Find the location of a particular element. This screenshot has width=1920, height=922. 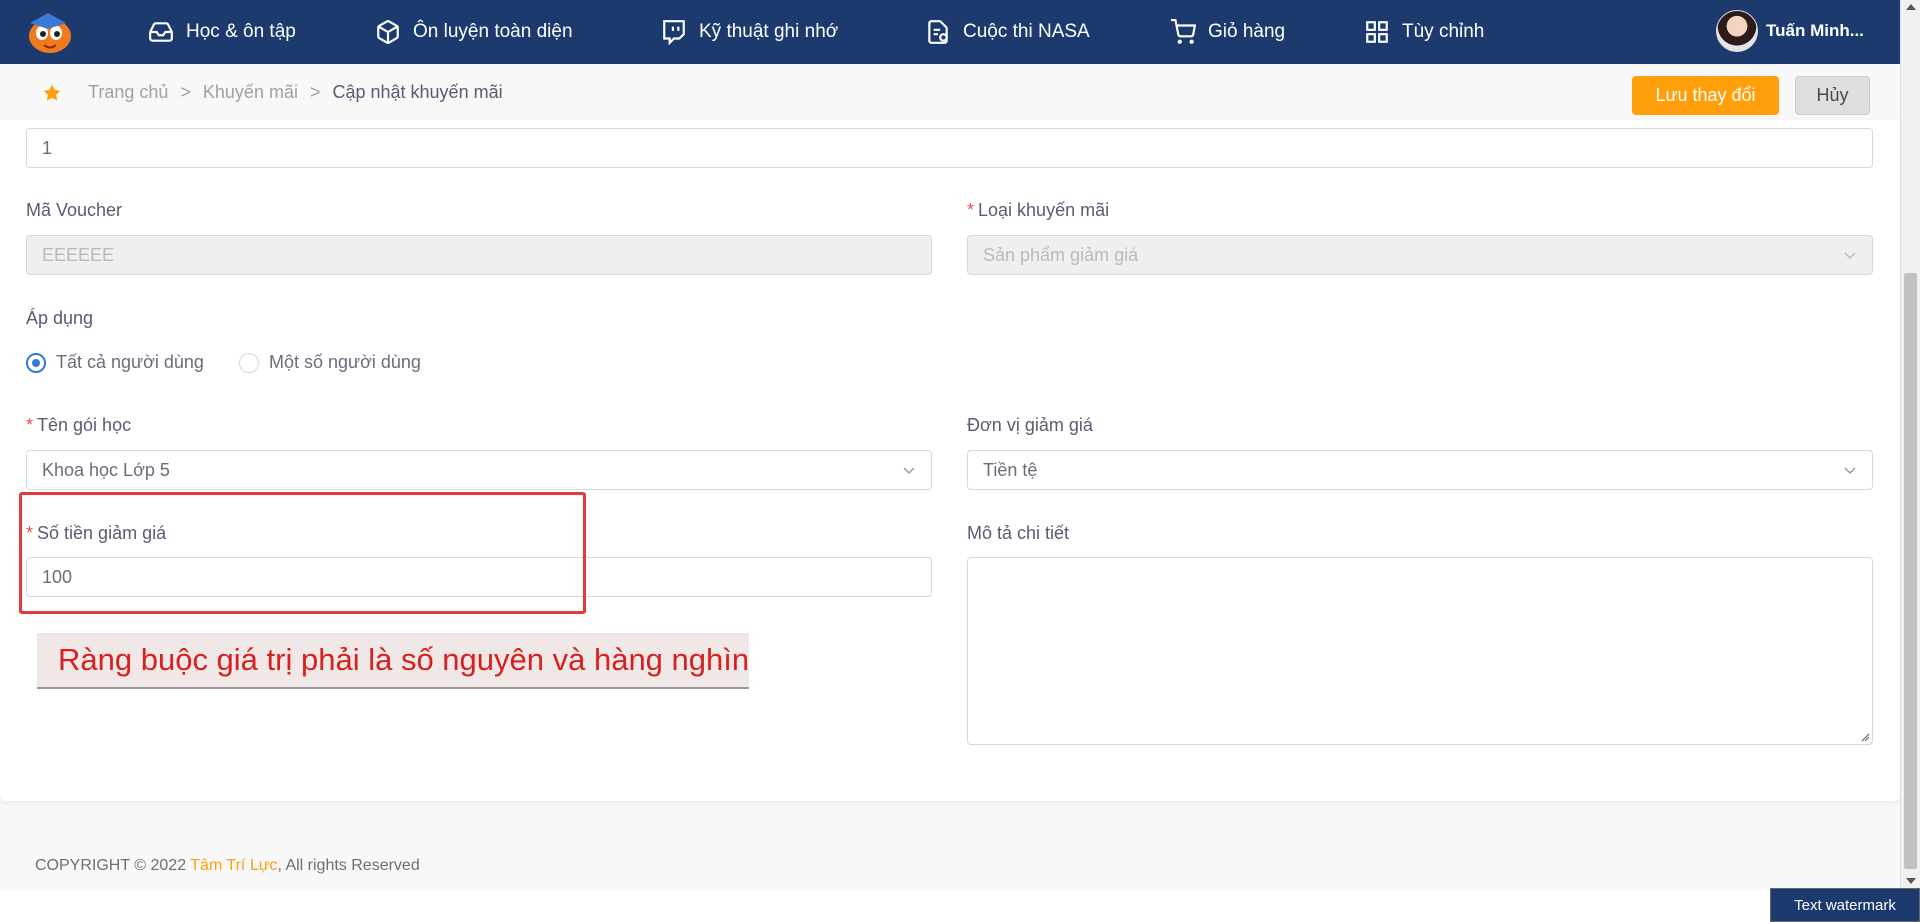

radio-button is located at coordinates (249, 362).